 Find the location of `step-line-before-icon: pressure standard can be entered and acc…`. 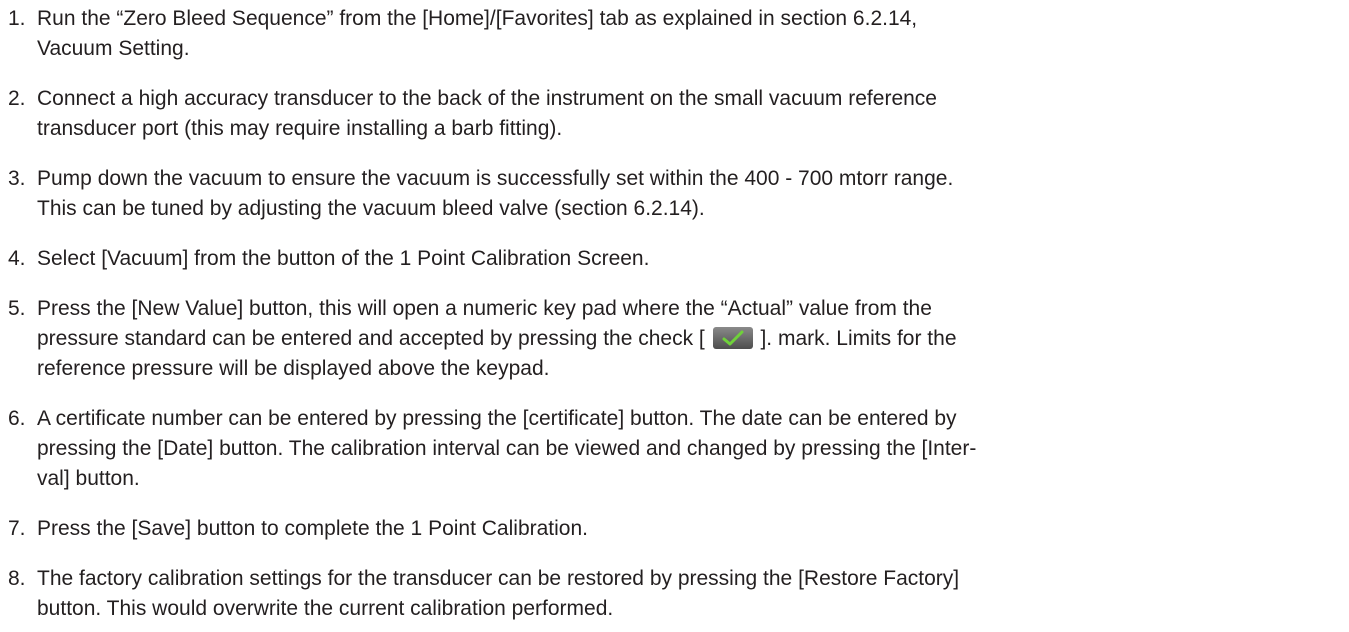

step-line-before-icon: pressure standard can be entered and acc… is located at coordinates (371, 338).